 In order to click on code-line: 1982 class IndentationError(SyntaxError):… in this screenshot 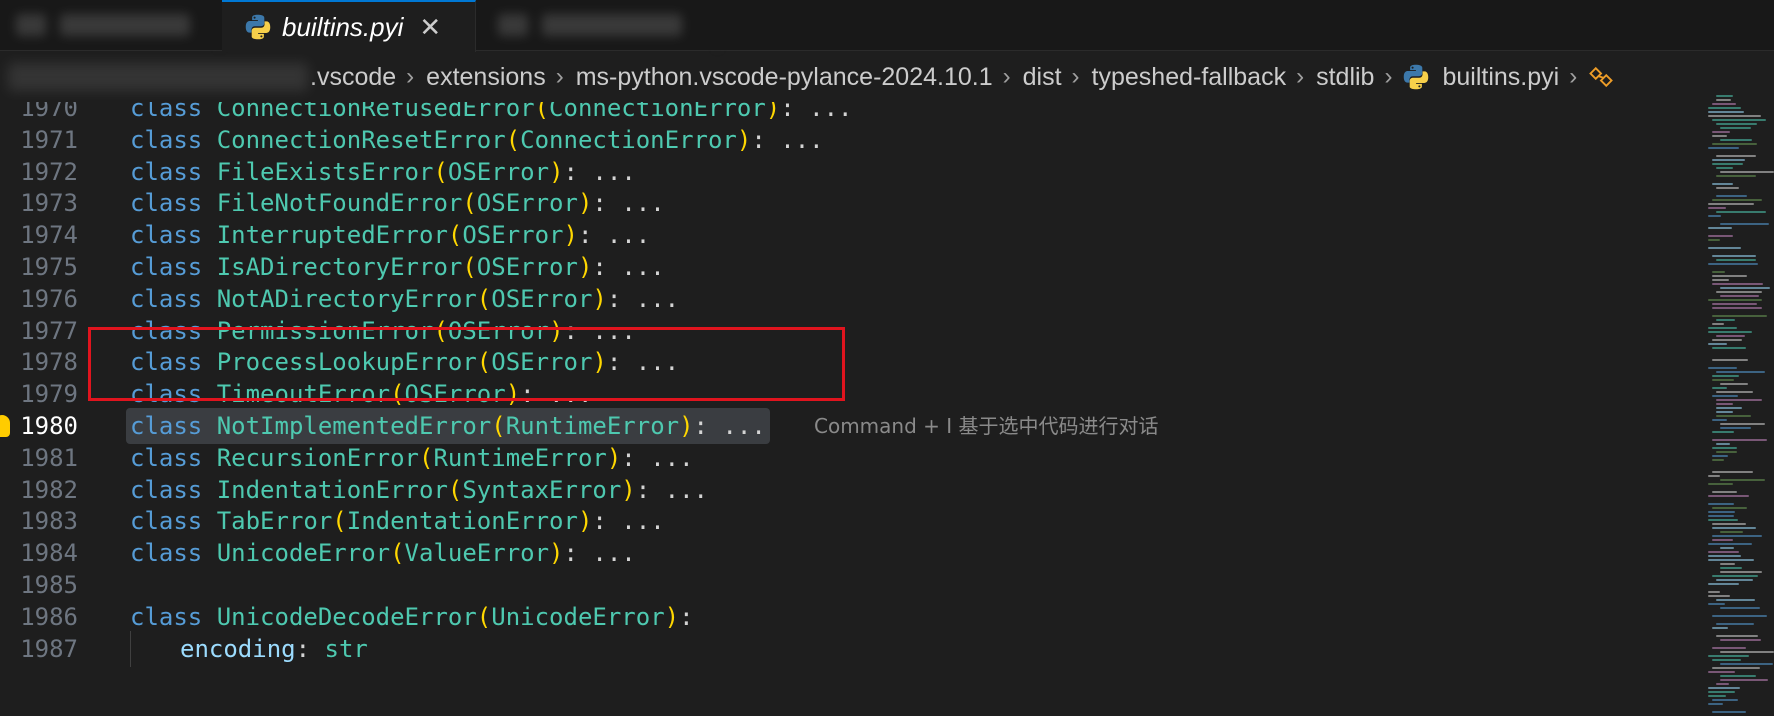, I will do `click(850, 490)`.